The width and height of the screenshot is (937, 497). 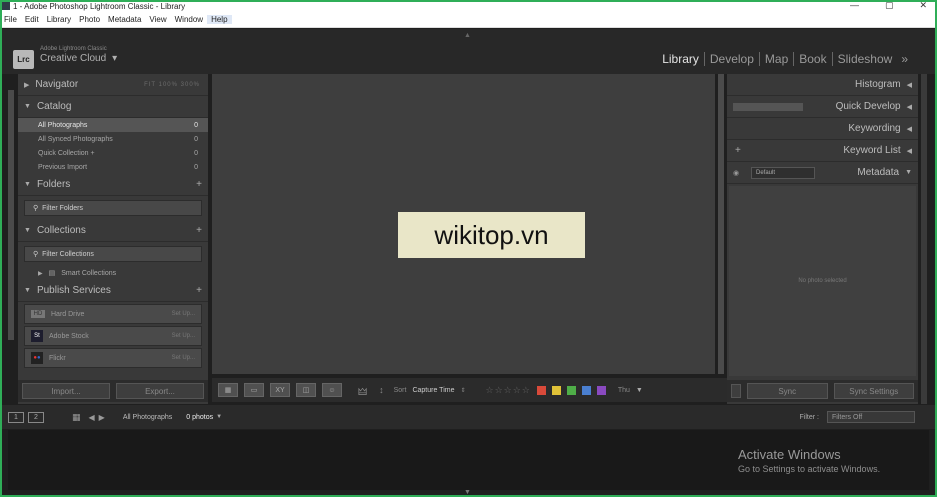 I want to click on menu-metadata: Metadata, so click(x=124, y=19).